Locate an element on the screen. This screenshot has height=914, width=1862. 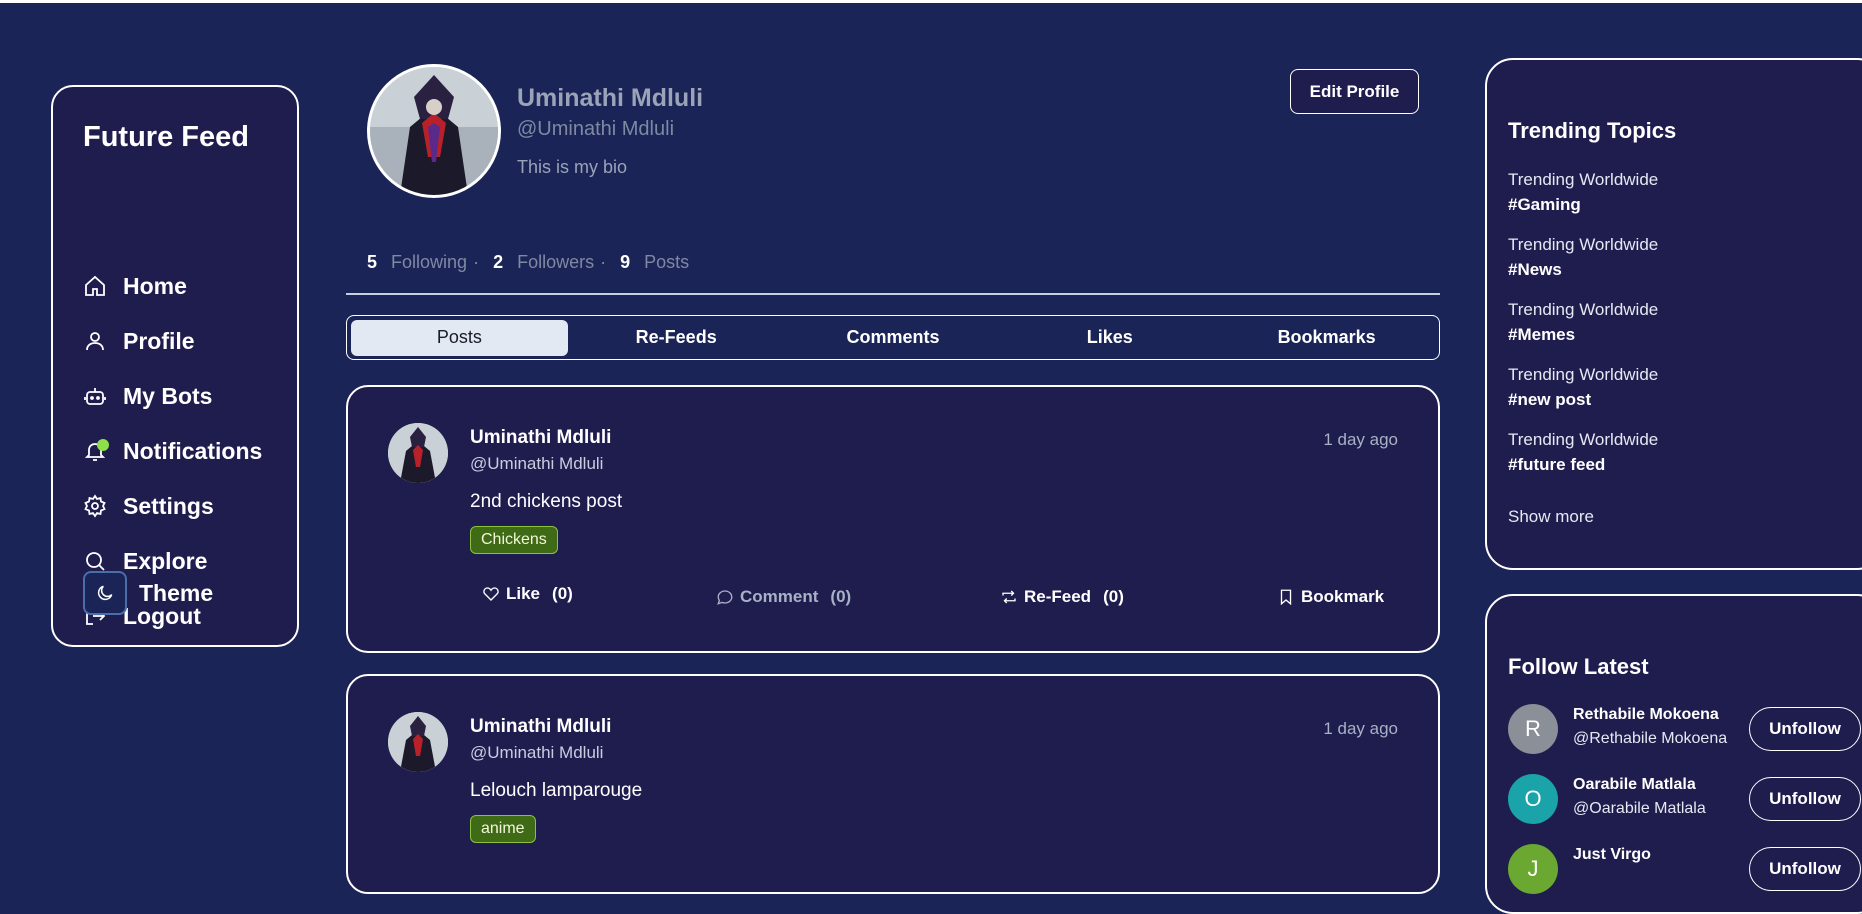
profile-handle: @Uminathi Mdluli is located at coordinates (596, 129).